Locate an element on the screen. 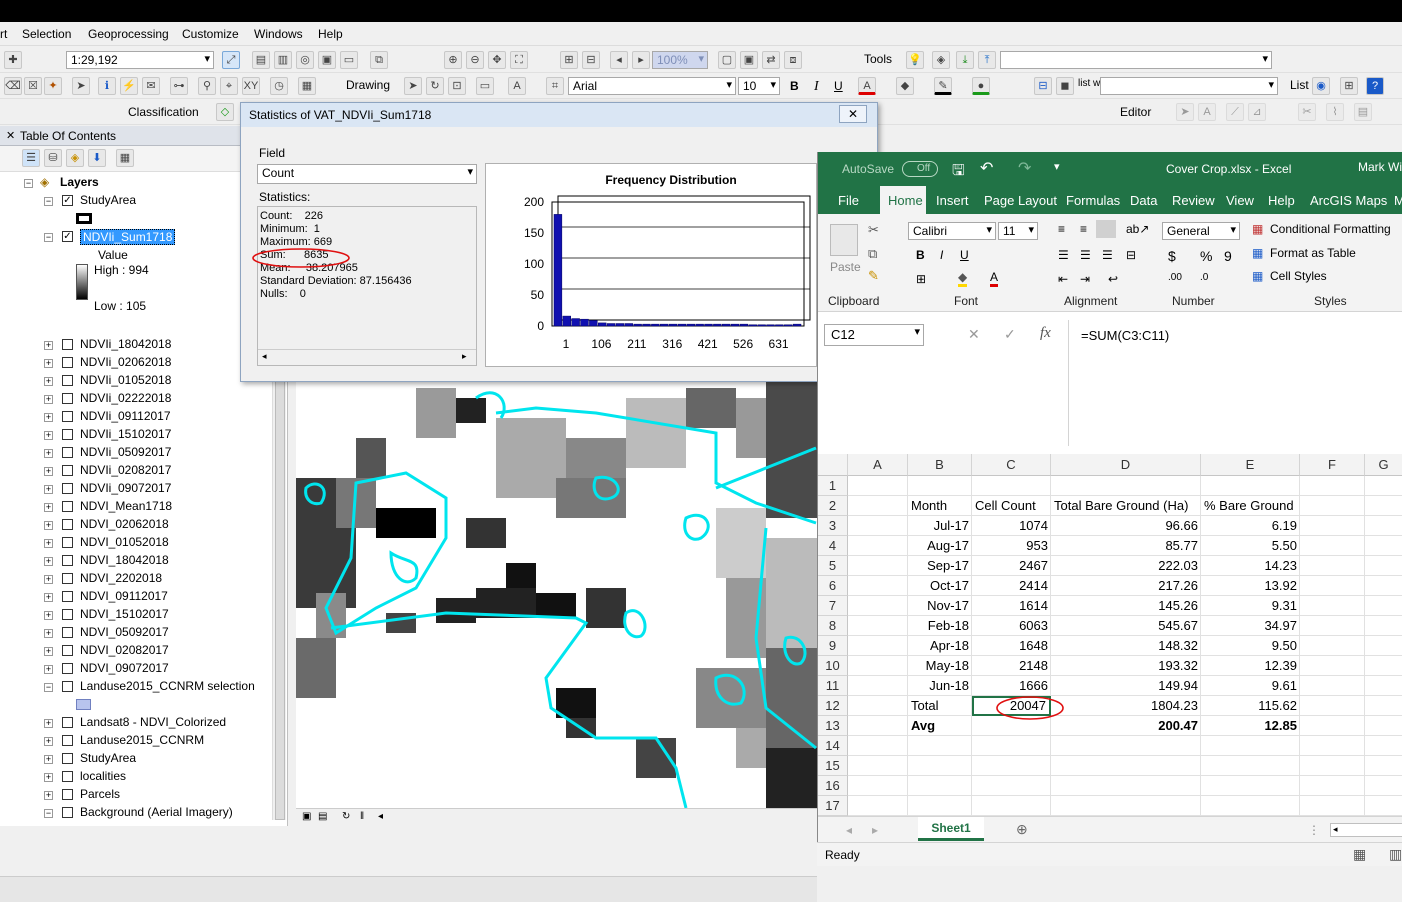  table-cell: 1666 is located at coordinates (1011, 686).